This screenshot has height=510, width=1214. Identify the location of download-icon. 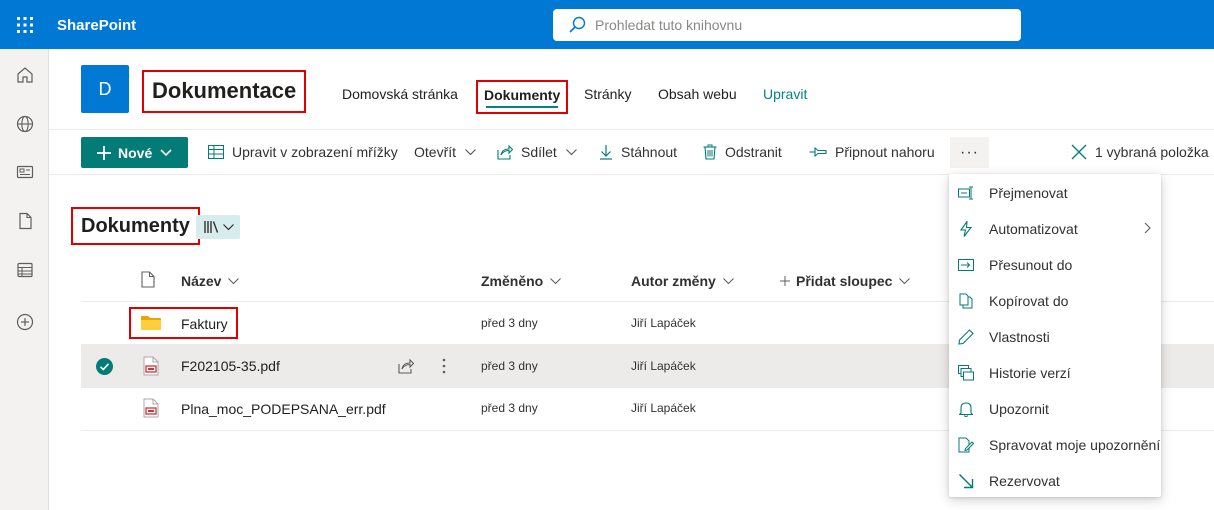
(606, 152).